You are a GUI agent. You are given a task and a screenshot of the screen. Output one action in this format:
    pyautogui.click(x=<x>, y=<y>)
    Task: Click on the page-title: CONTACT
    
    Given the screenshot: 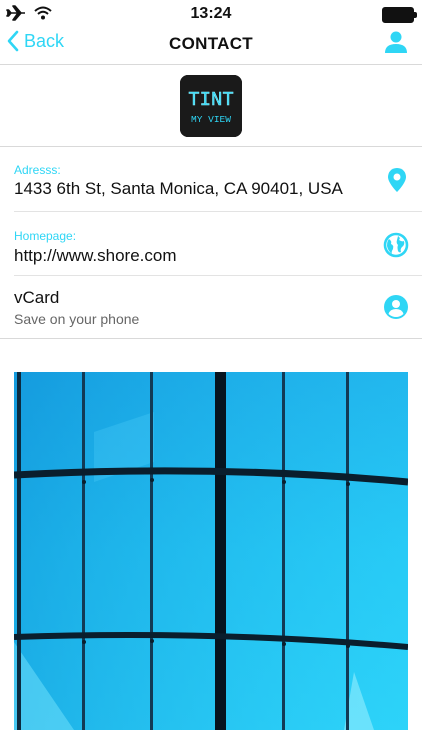 What is the action you would take?
    pyautogui.click(x=211, y=43)
    